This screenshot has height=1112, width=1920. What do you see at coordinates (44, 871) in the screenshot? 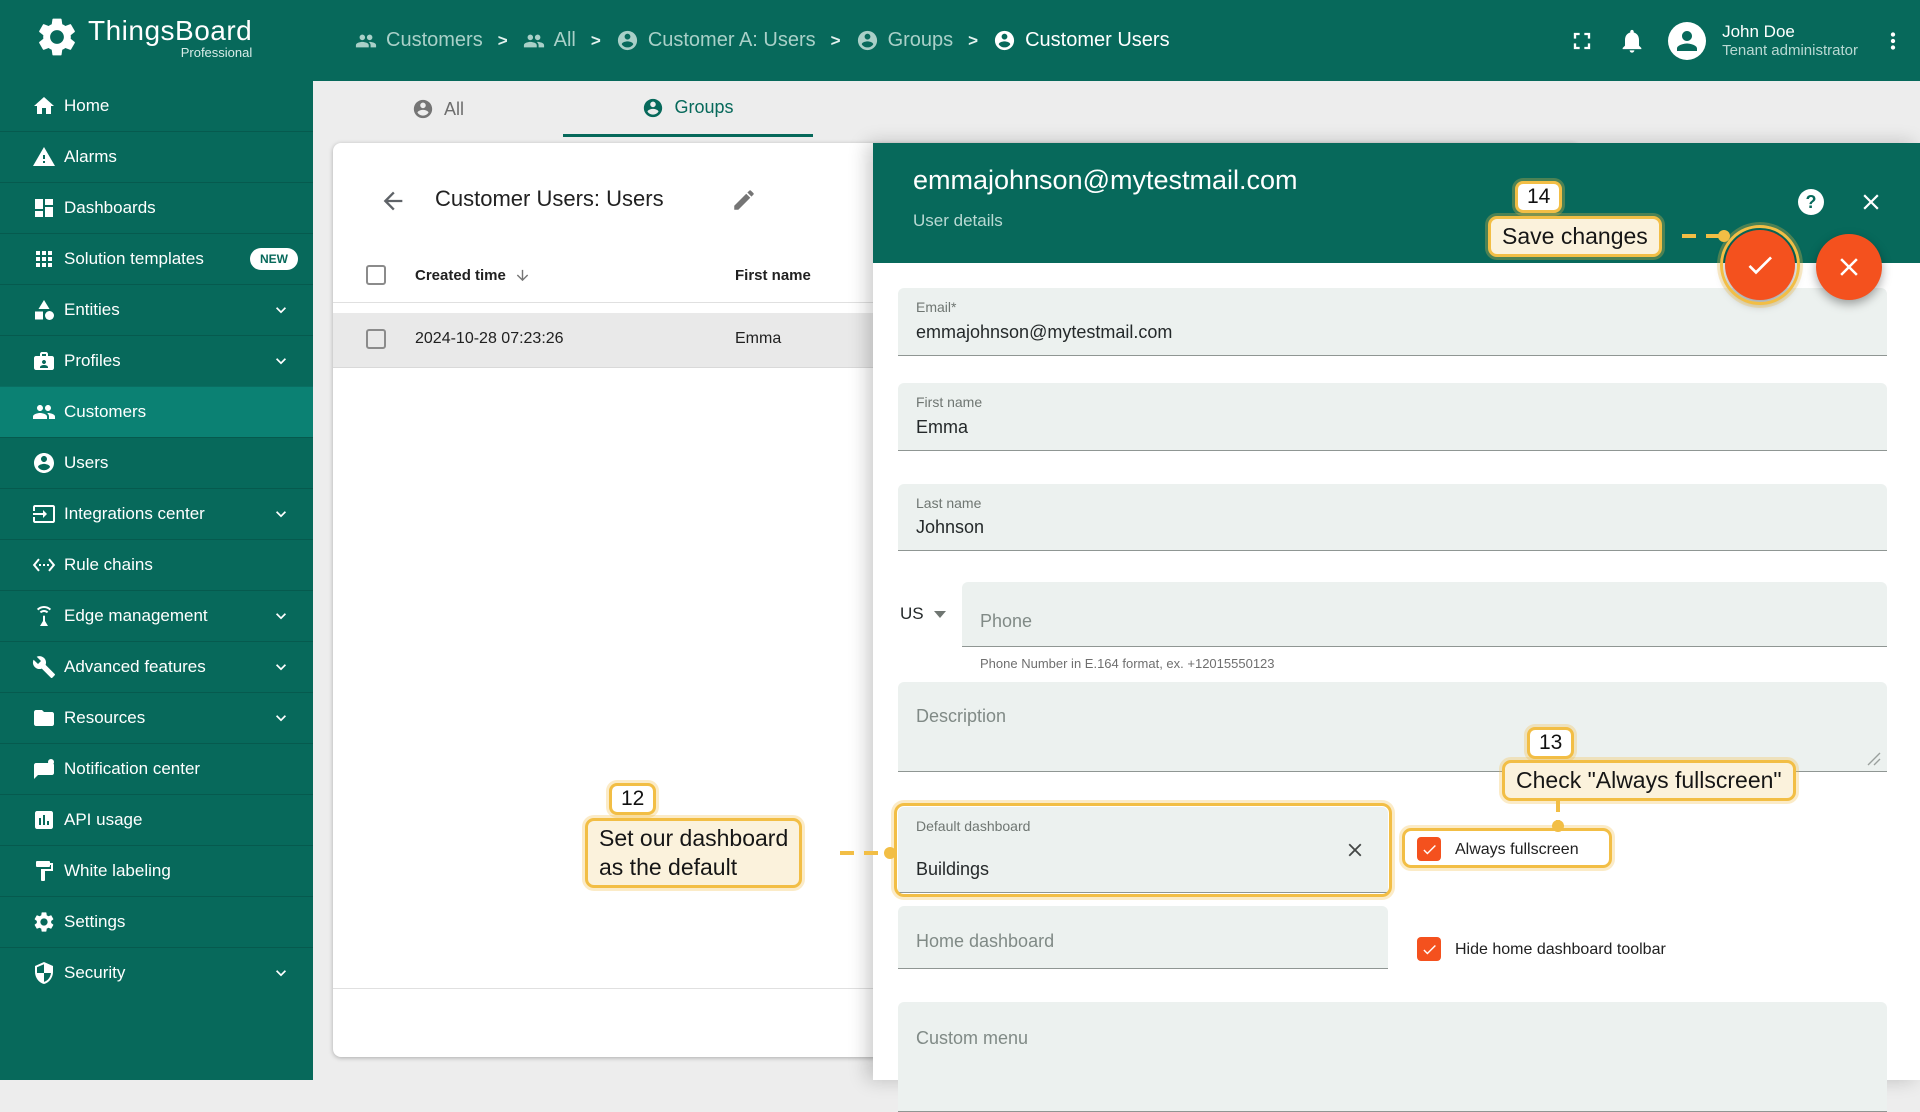
I see `white-labeling-icon` at bounding box center [44, 871].